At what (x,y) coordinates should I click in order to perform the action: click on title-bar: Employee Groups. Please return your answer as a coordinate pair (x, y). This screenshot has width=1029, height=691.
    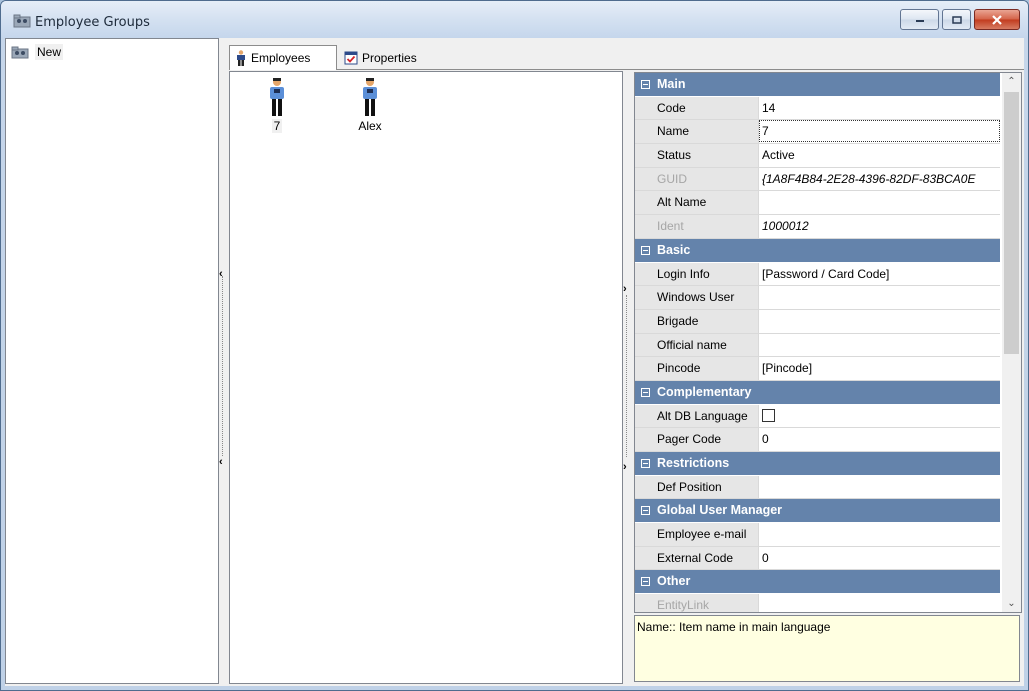
    Looking at the image, I should click on (514, 19).